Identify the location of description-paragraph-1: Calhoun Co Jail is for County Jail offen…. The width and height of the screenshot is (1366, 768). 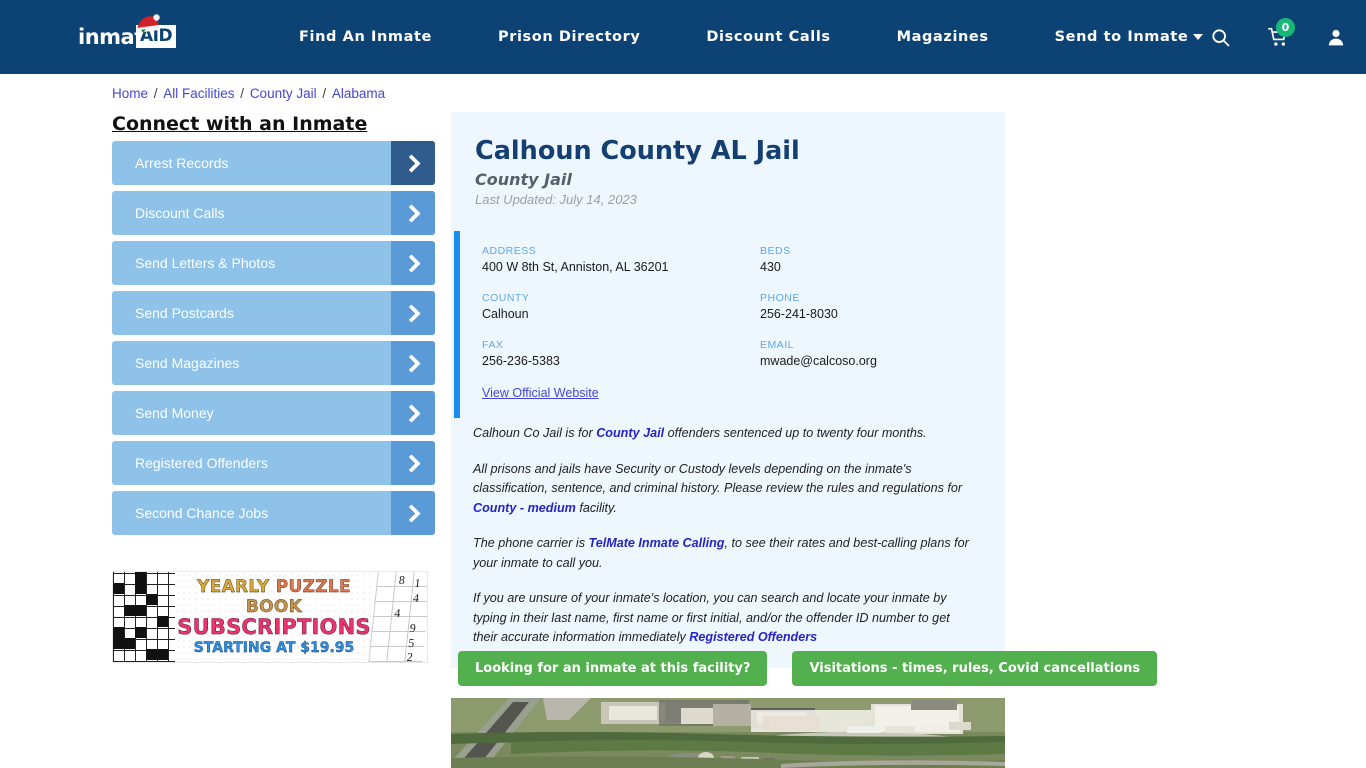
(724, 434).